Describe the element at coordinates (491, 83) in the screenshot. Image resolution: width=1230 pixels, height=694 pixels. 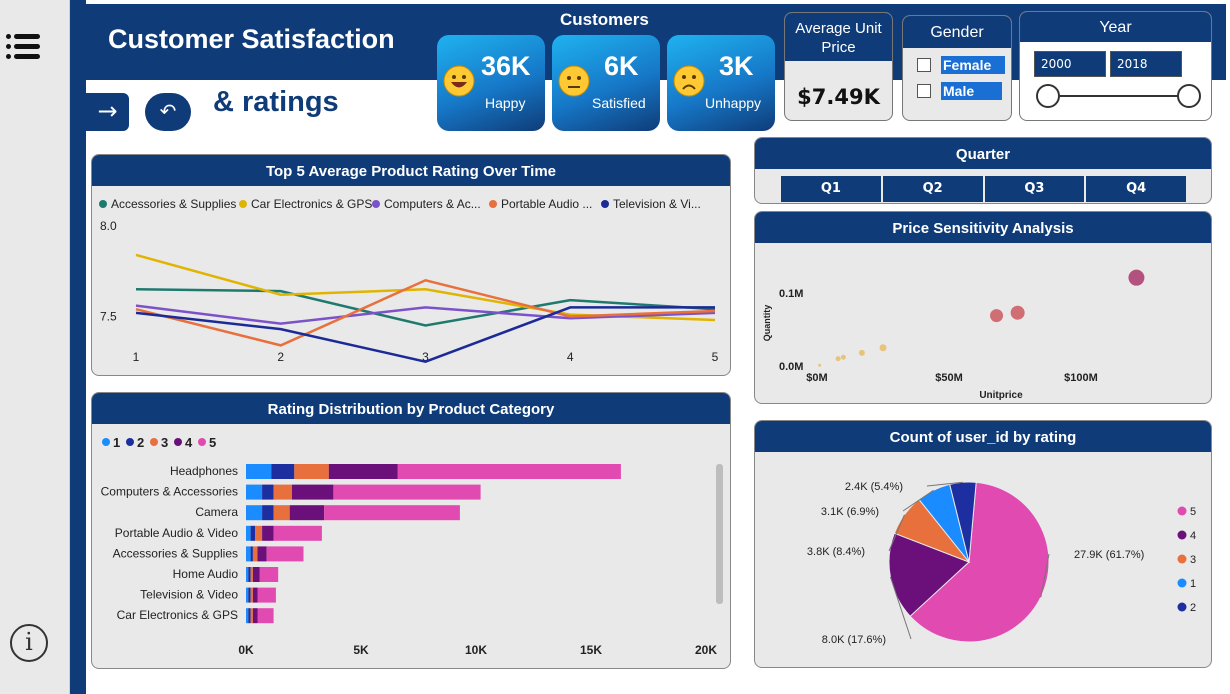
I see `happy-card: 36K Happy` at that location.